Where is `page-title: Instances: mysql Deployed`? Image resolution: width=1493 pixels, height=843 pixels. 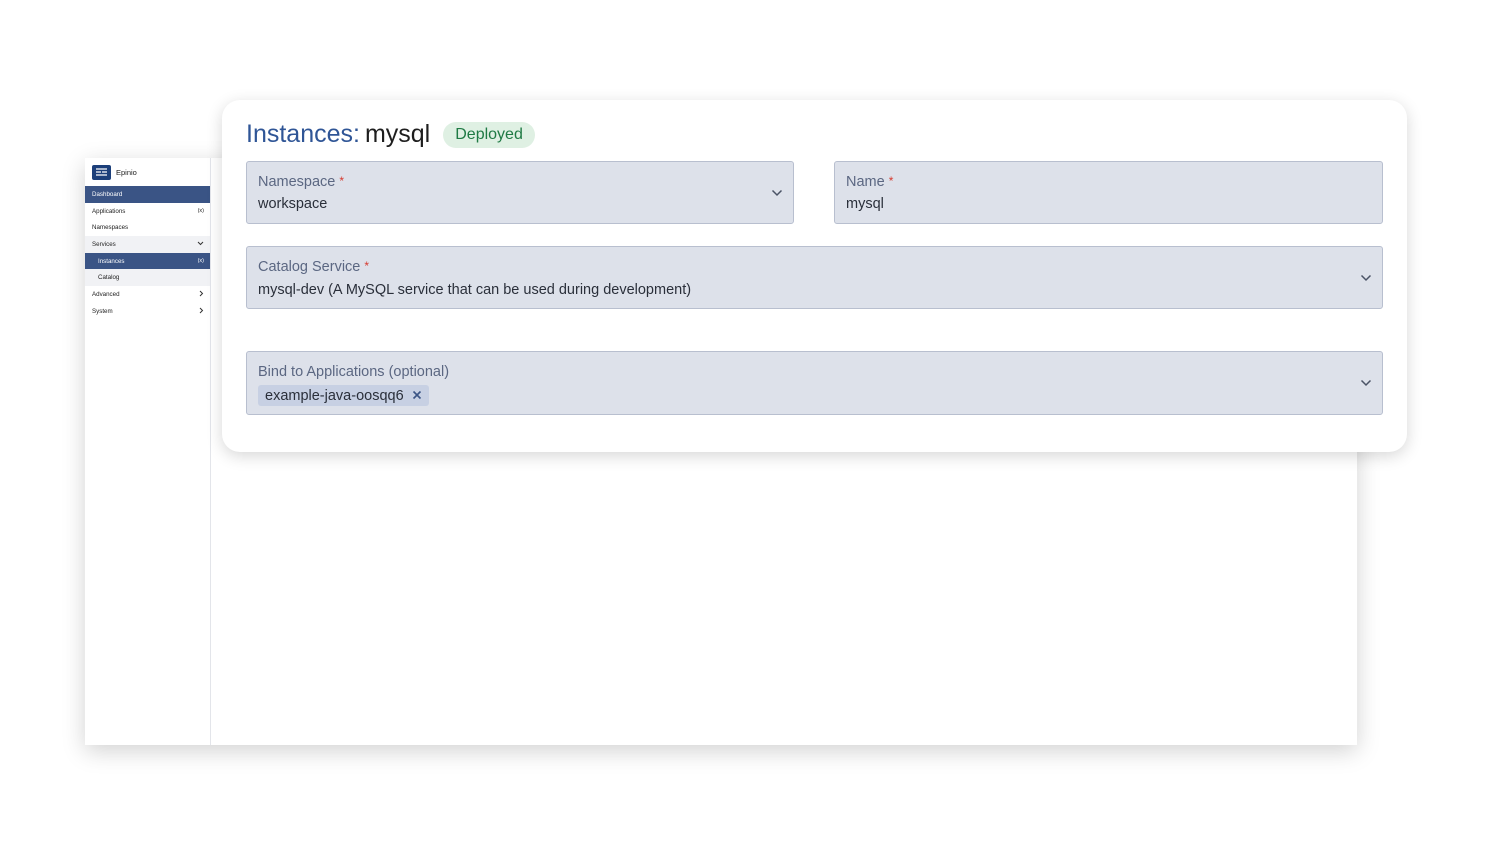 page-title: Instances: mysql Deployed is located at coordinates (390, 134).